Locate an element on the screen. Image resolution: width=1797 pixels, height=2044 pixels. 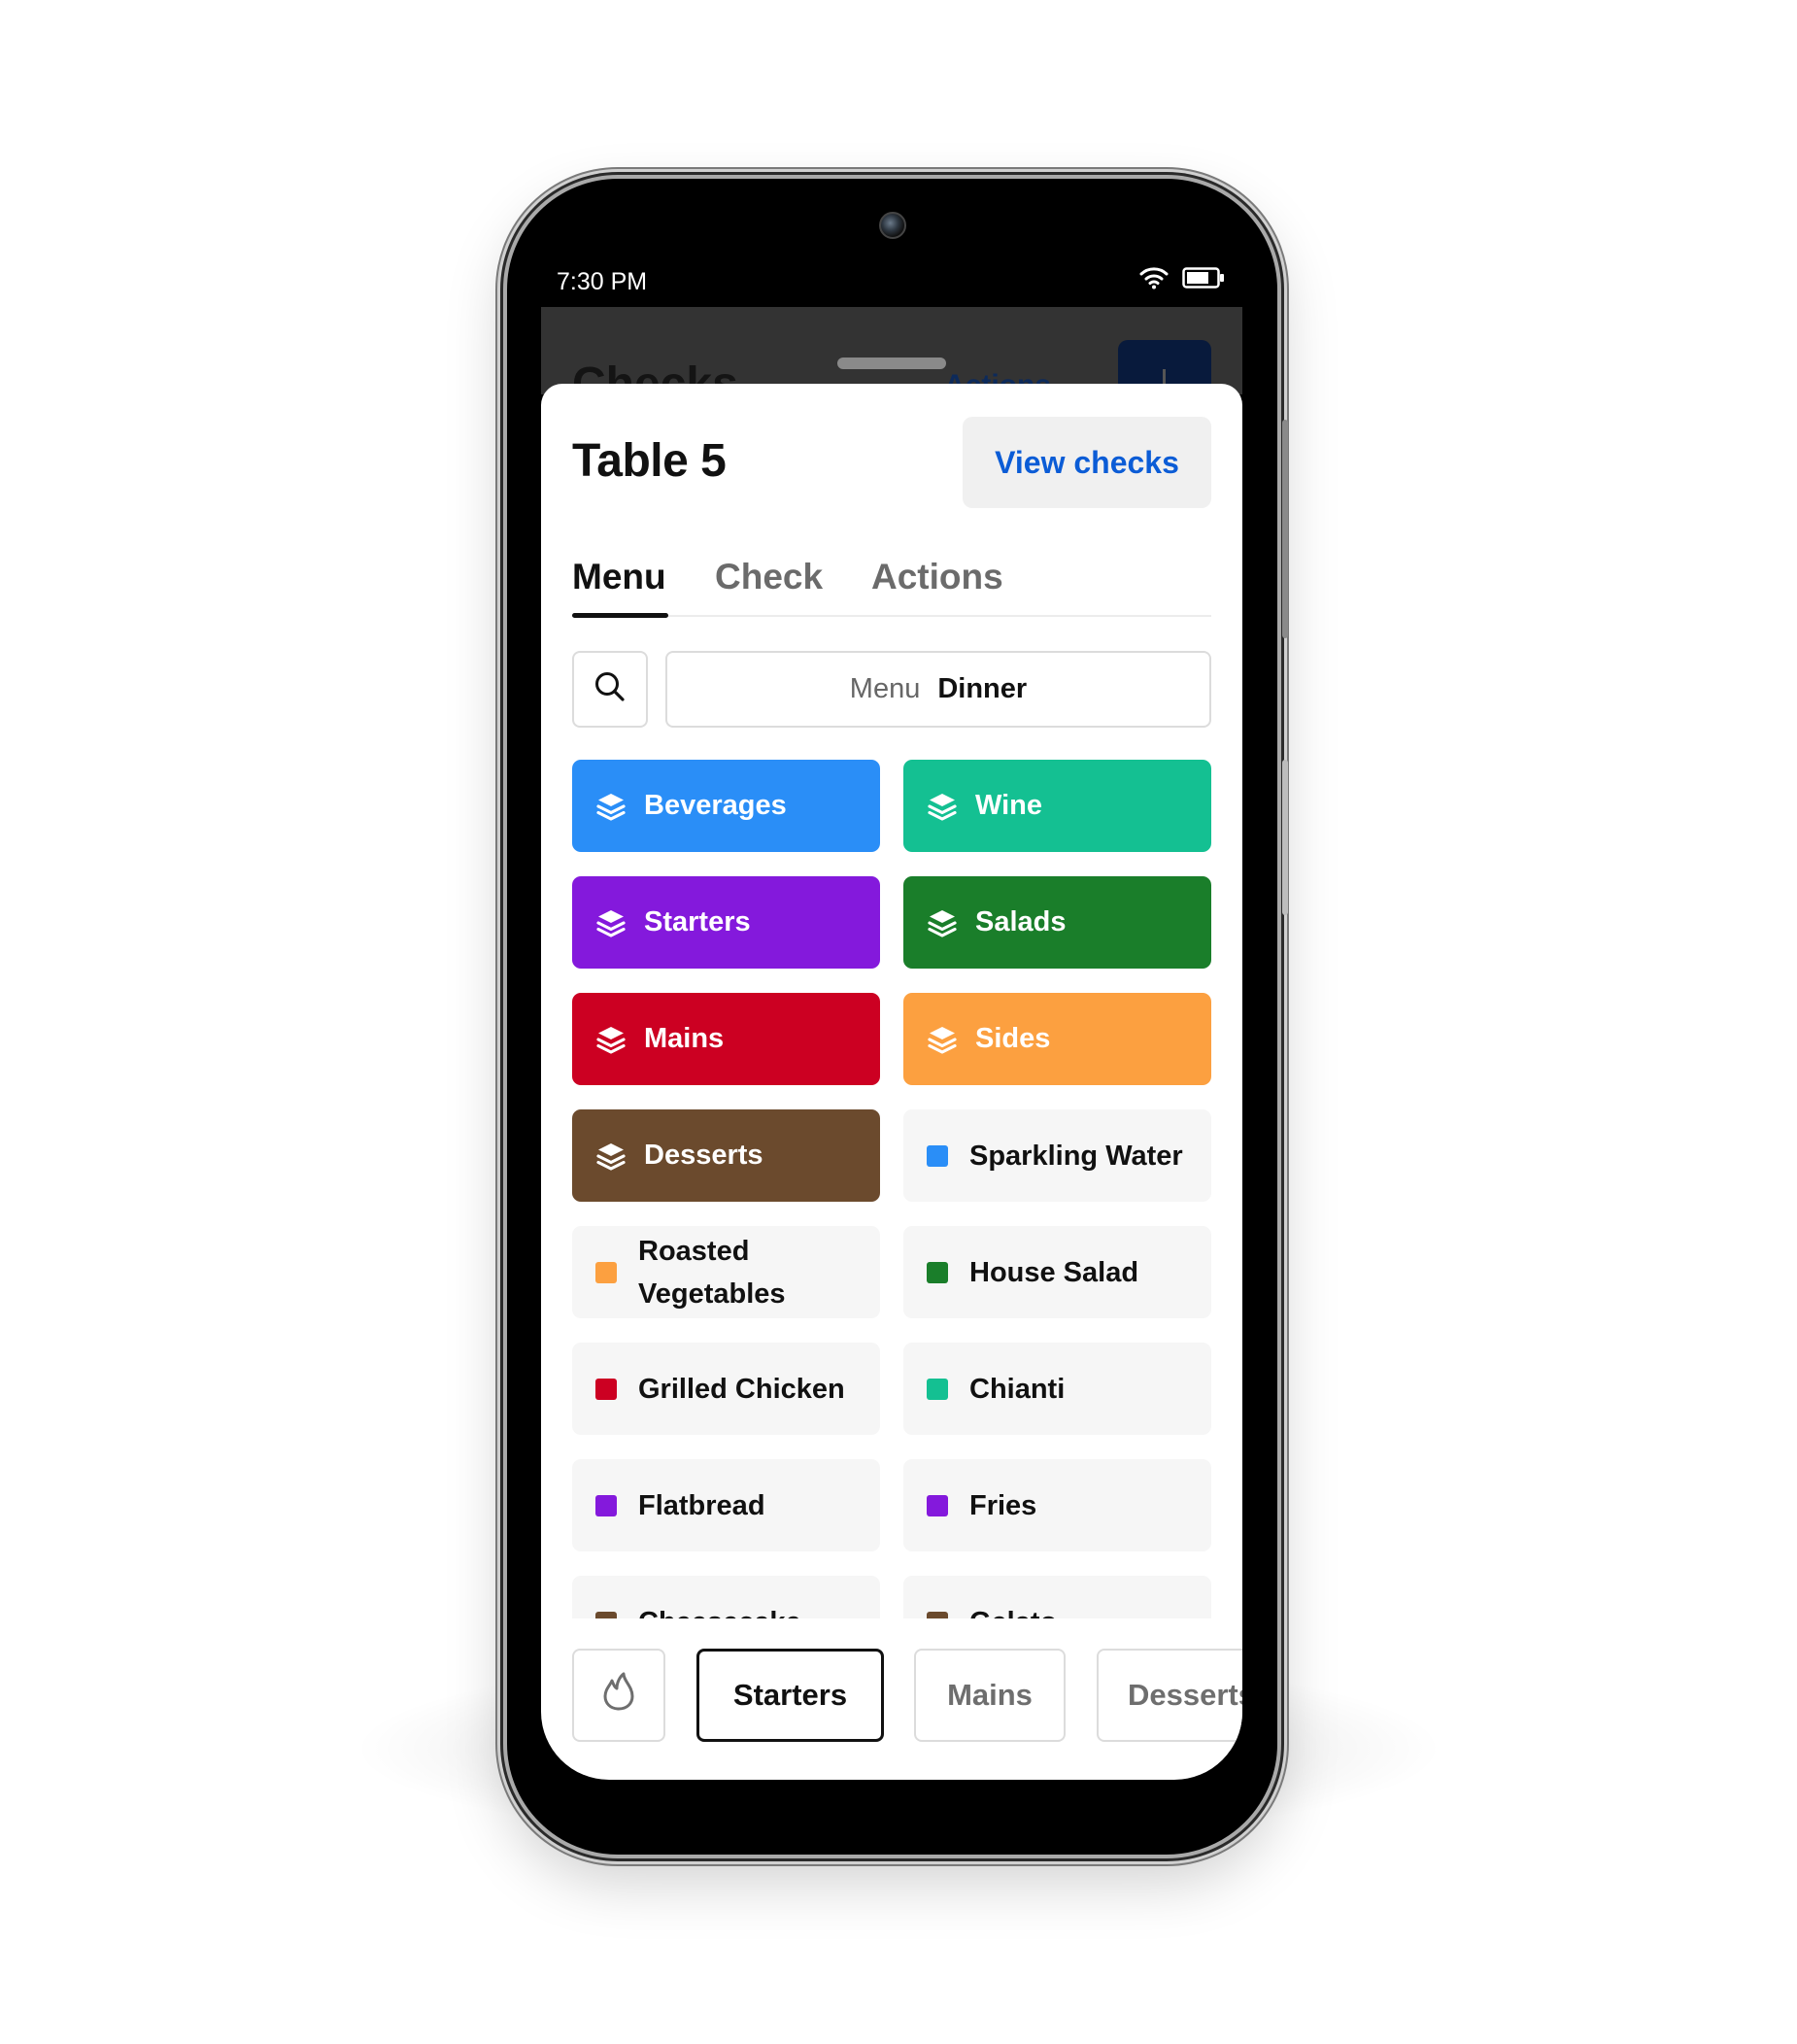
quick-category-bar: Starters Mains Desserts is located at coordinates (891, 1696).